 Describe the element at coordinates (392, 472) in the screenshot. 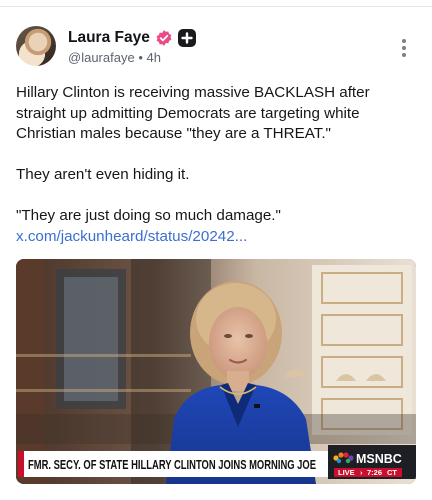

I see `live-time-zone: CT` at that location.